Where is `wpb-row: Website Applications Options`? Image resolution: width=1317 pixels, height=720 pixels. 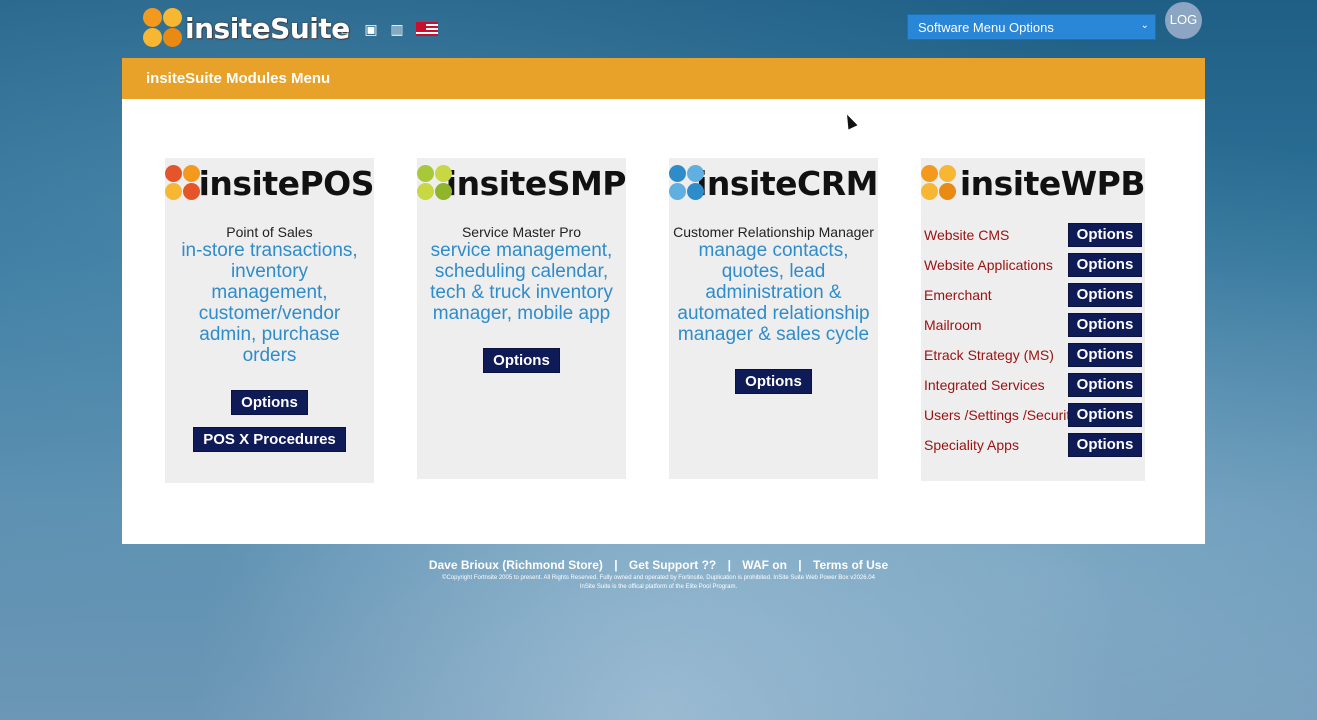
wpb-row: Website Applications Options is located at coordinates (1033, 265).